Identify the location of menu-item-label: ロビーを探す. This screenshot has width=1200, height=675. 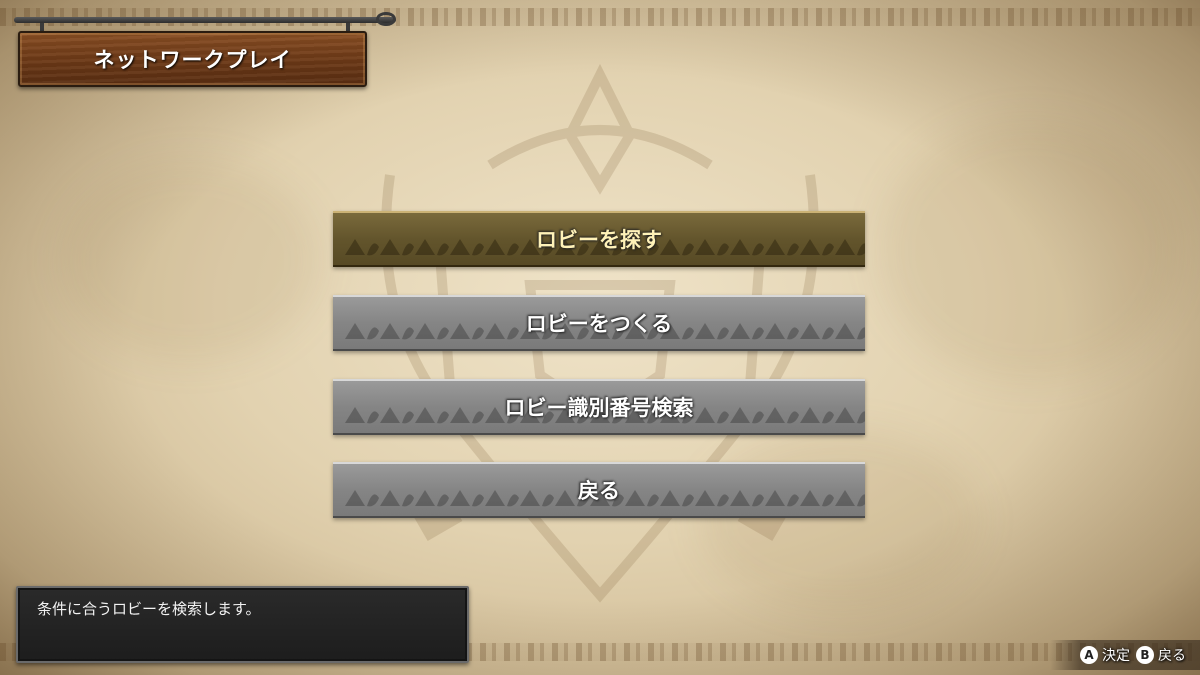
(599, 240).